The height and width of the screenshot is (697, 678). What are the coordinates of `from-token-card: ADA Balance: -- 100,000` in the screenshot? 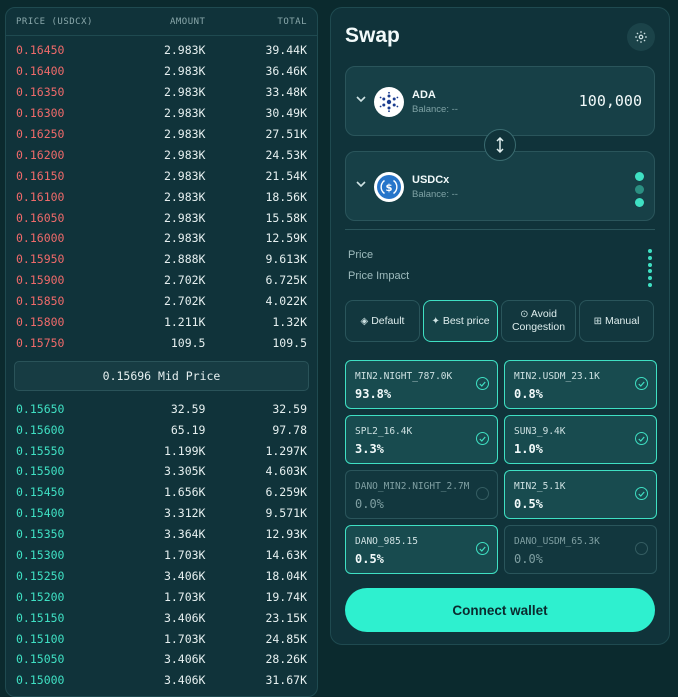 It's located at (500, 101).